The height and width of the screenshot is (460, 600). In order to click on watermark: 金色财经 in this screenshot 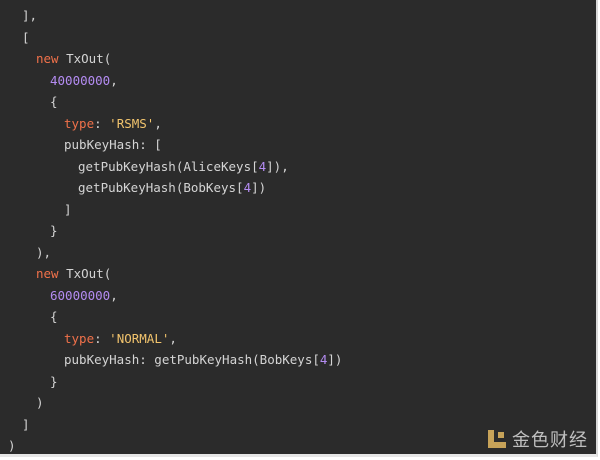, I will do `click(538, 439)`.